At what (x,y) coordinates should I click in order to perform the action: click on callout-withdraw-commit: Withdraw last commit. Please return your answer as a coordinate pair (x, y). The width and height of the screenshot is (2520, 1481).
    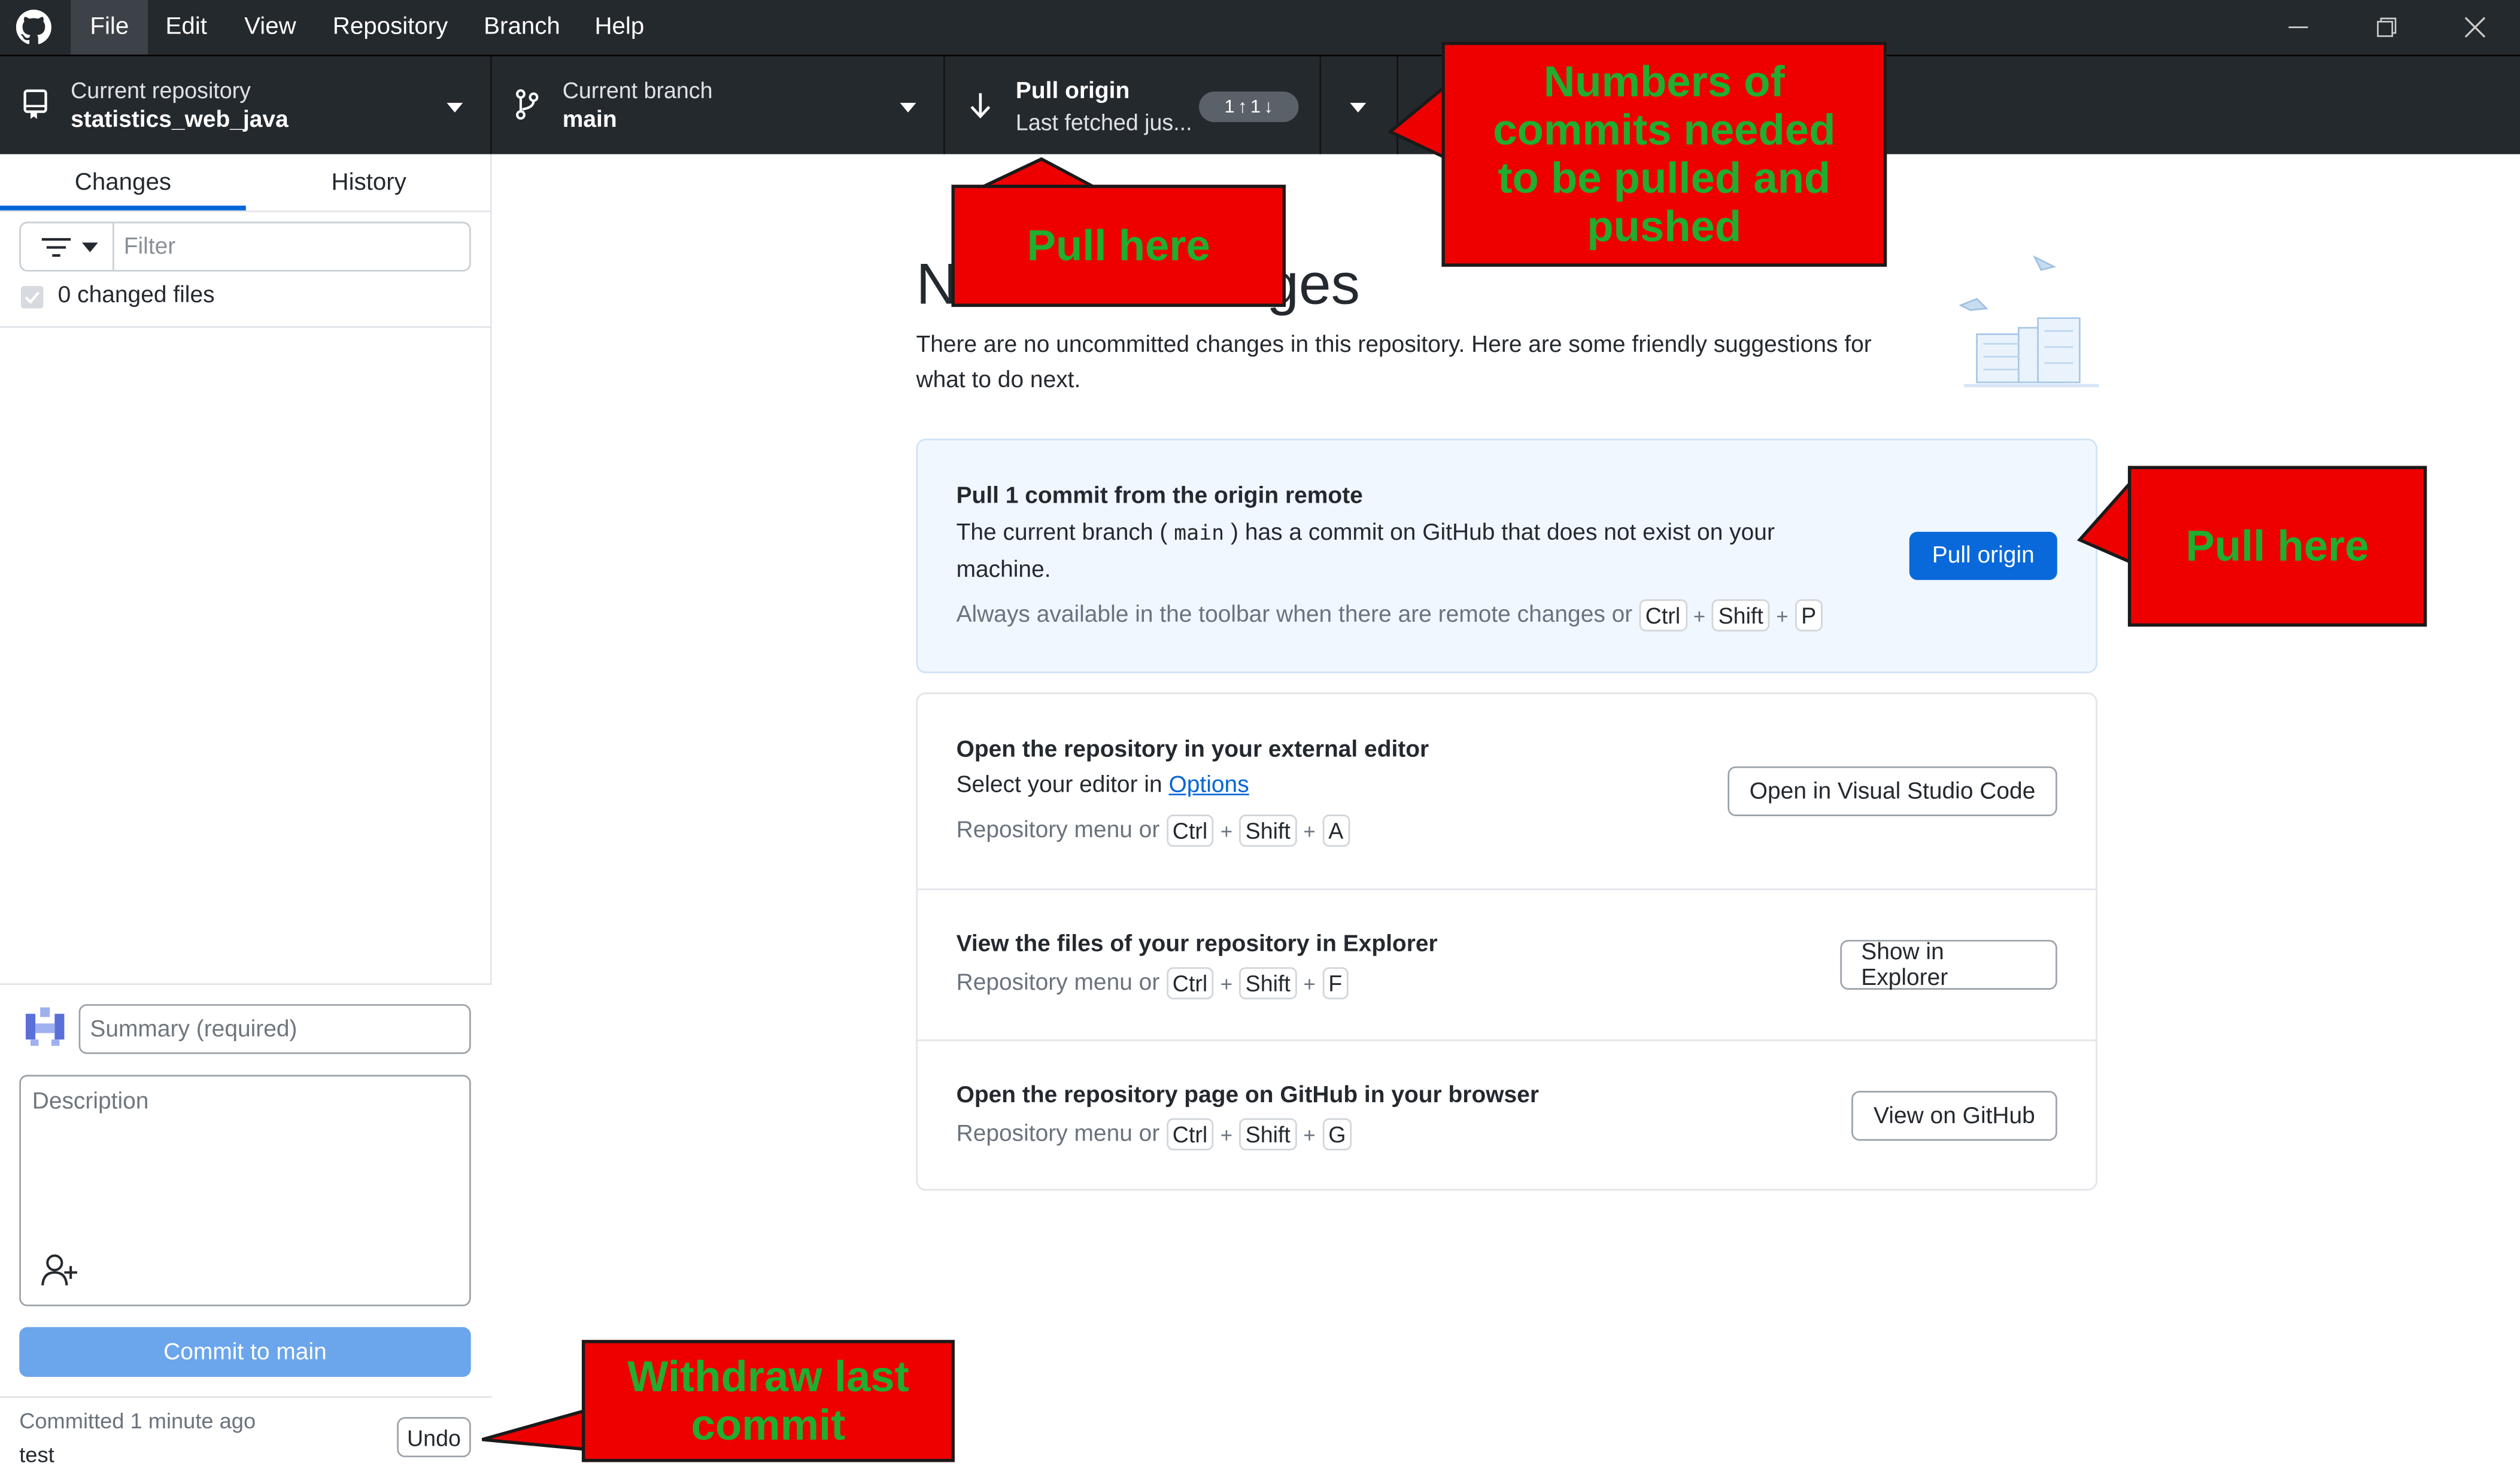
    Looking at the image, I should click on (768, 1401).